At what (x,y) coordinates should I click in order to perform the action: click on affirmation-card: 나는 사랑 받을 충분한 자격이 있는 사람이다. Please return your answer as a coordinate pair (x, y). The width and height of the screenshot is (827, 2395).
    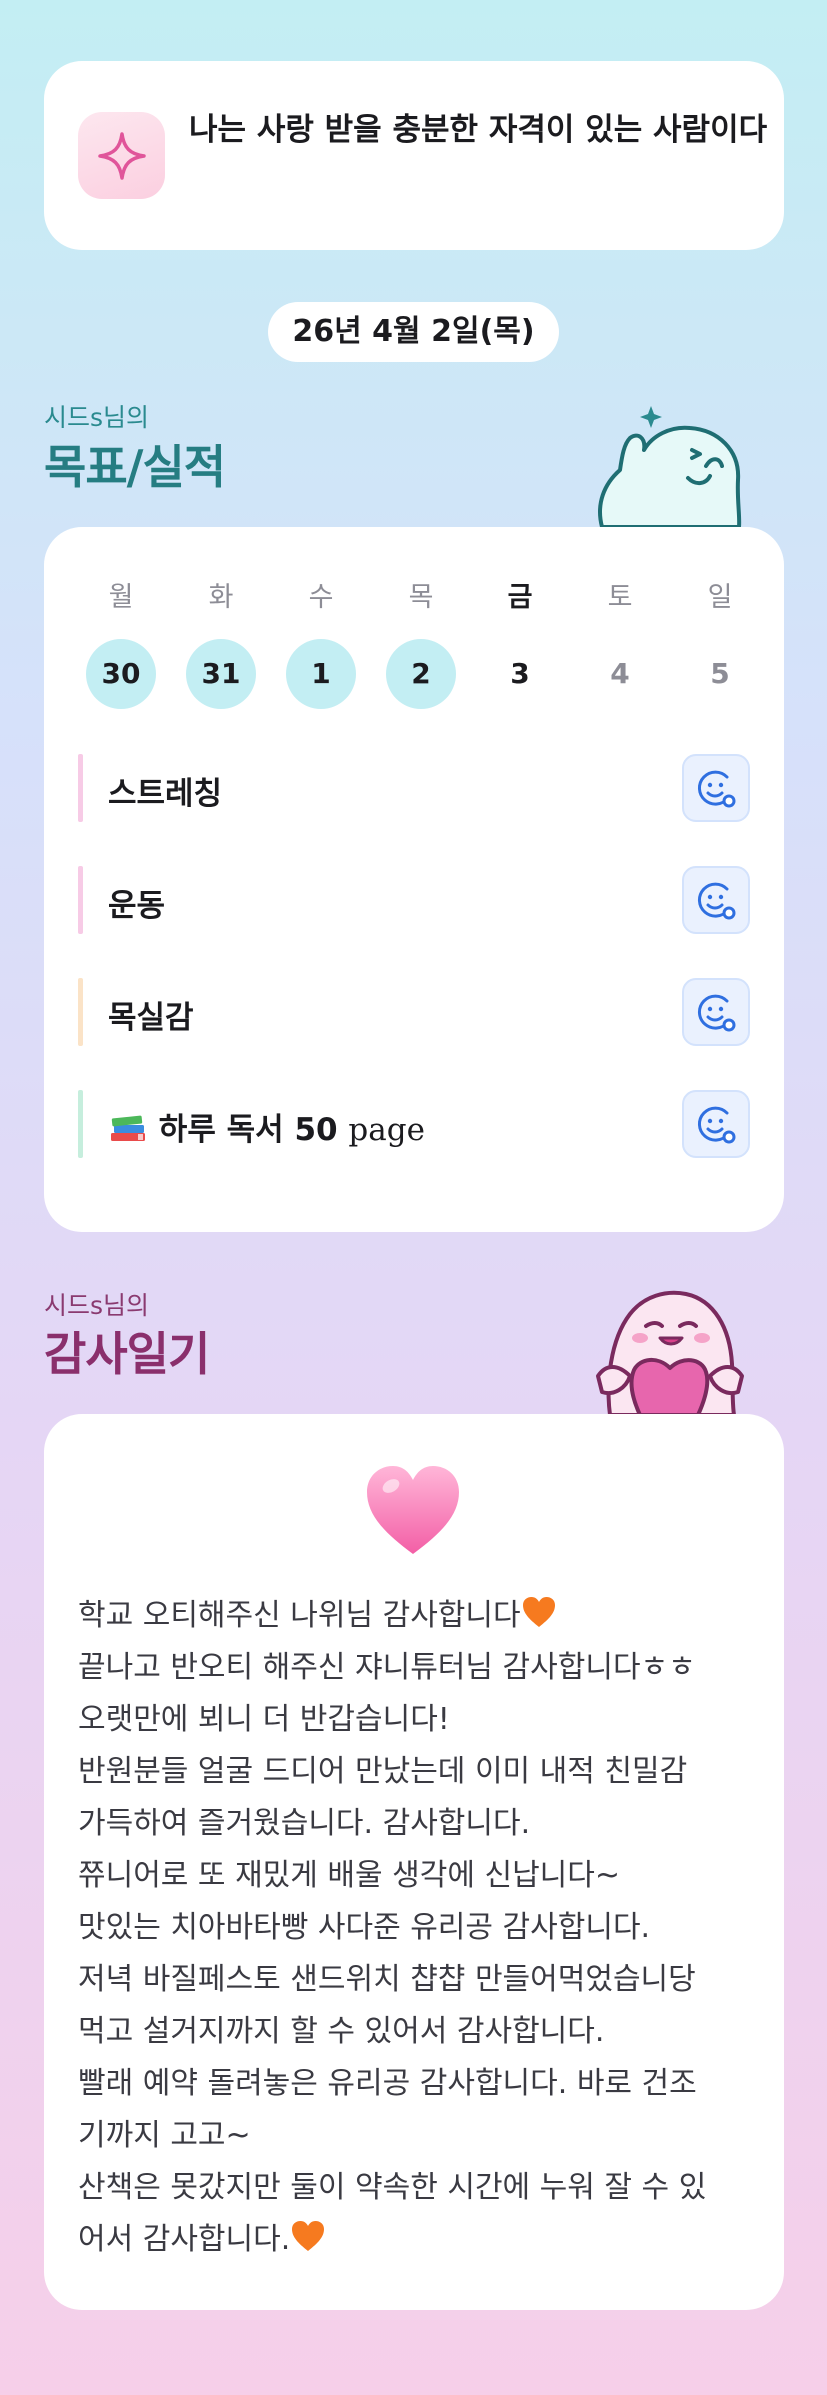
    Looking at the image, I should click on (414, 155).